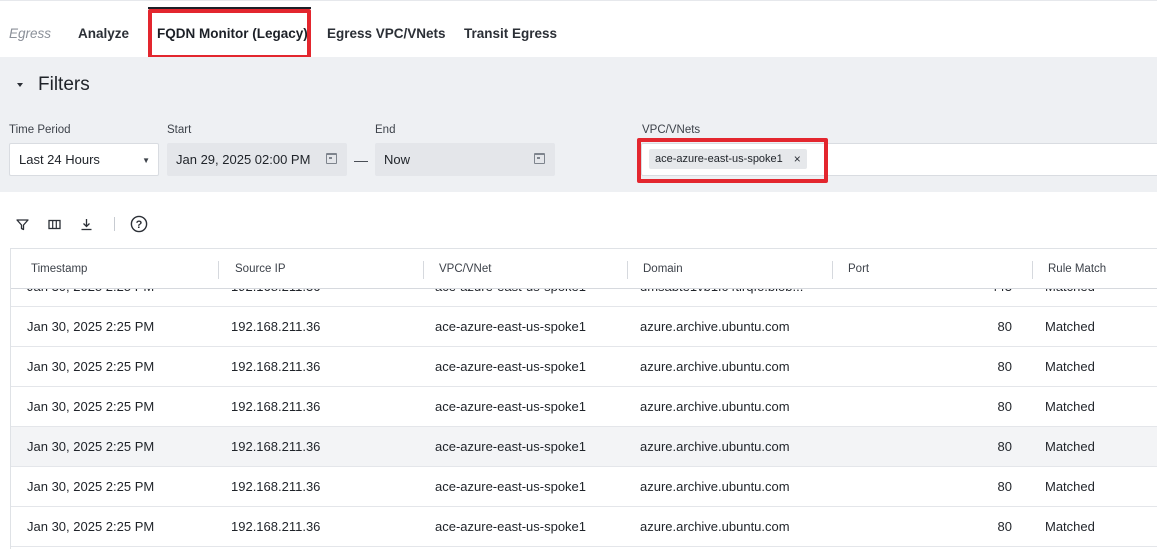  I want to click on column-header-timestamp: Timestamp, so click(59, 269).